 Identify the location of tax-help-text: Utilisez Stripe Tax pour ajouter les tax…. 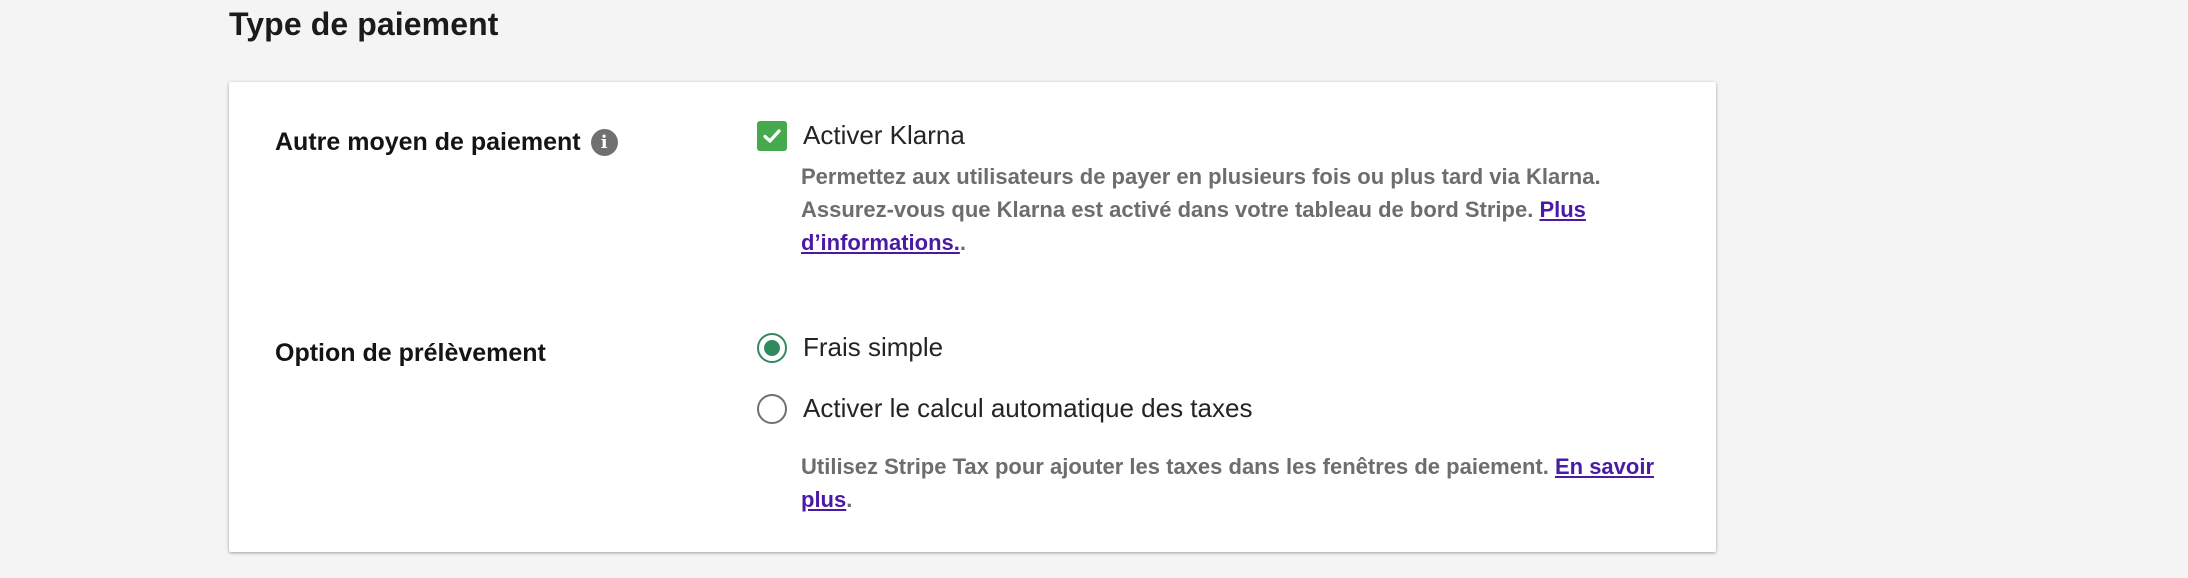
(1241, 483).